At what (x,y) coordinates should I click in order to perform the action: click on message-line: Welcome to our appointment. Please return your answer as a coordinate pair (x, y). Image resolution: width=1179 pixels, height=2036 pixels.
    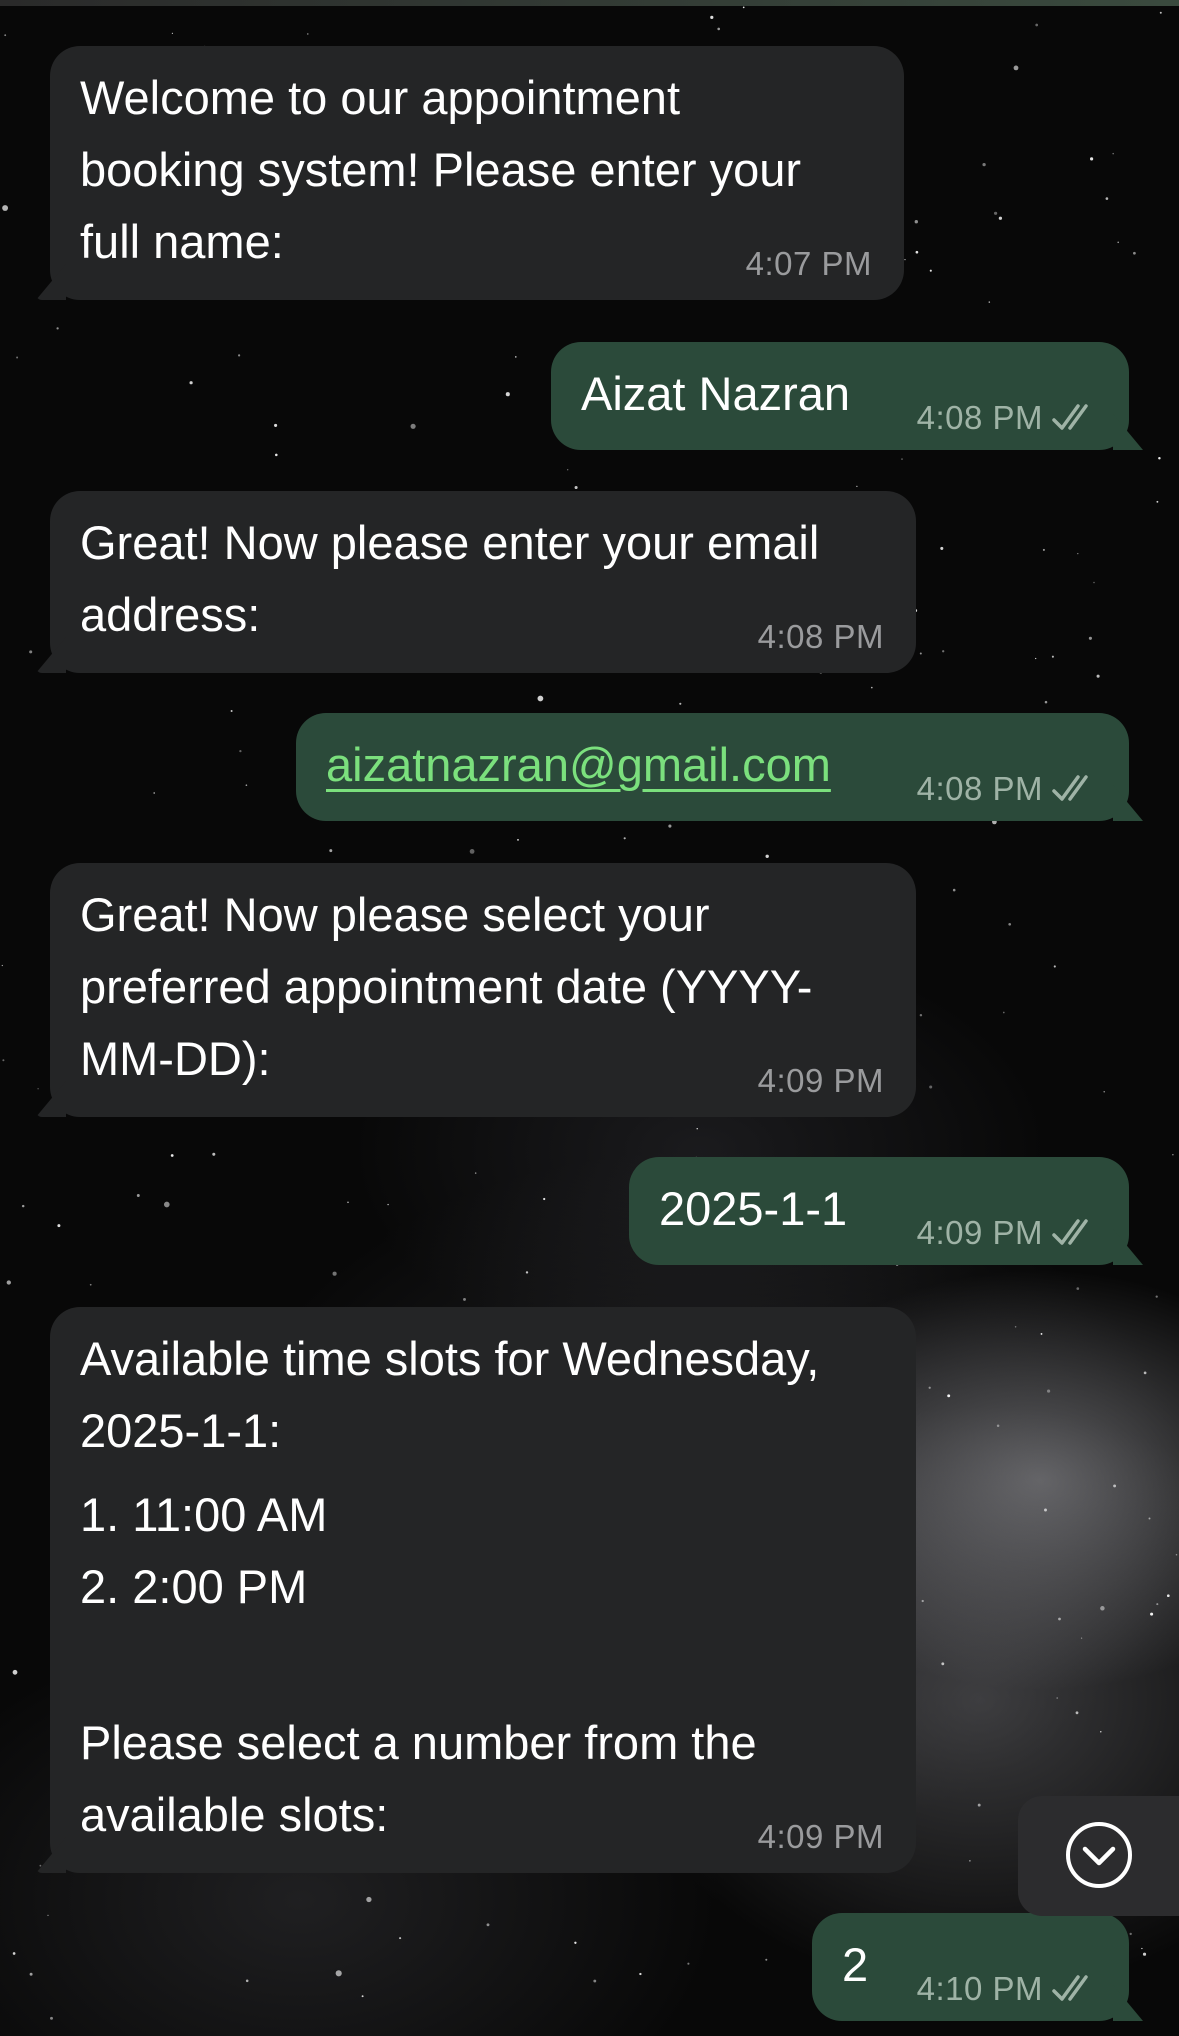
    Looking at the image, I should click on (380, 97).